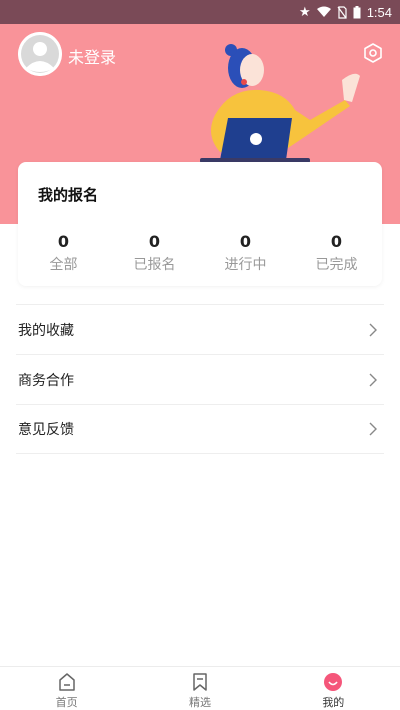 This screenshot has width=400, height=710. I want to click on tab-label: 我的, so click(333, 702).